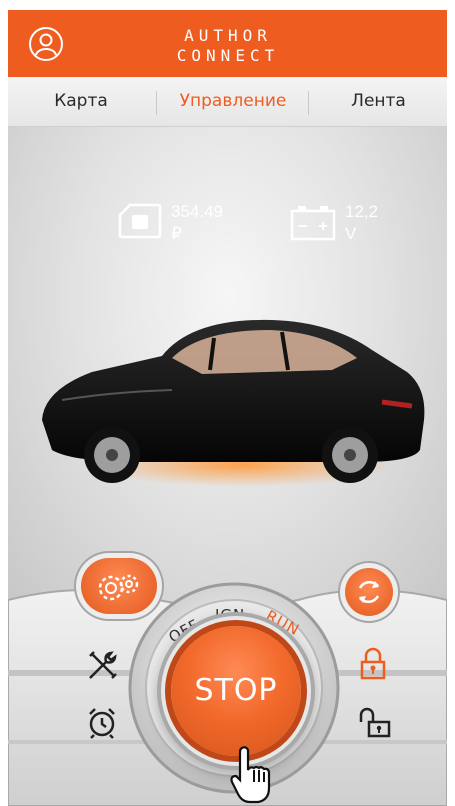  I want to click on hand-pointer-icon, so click(250, 775).